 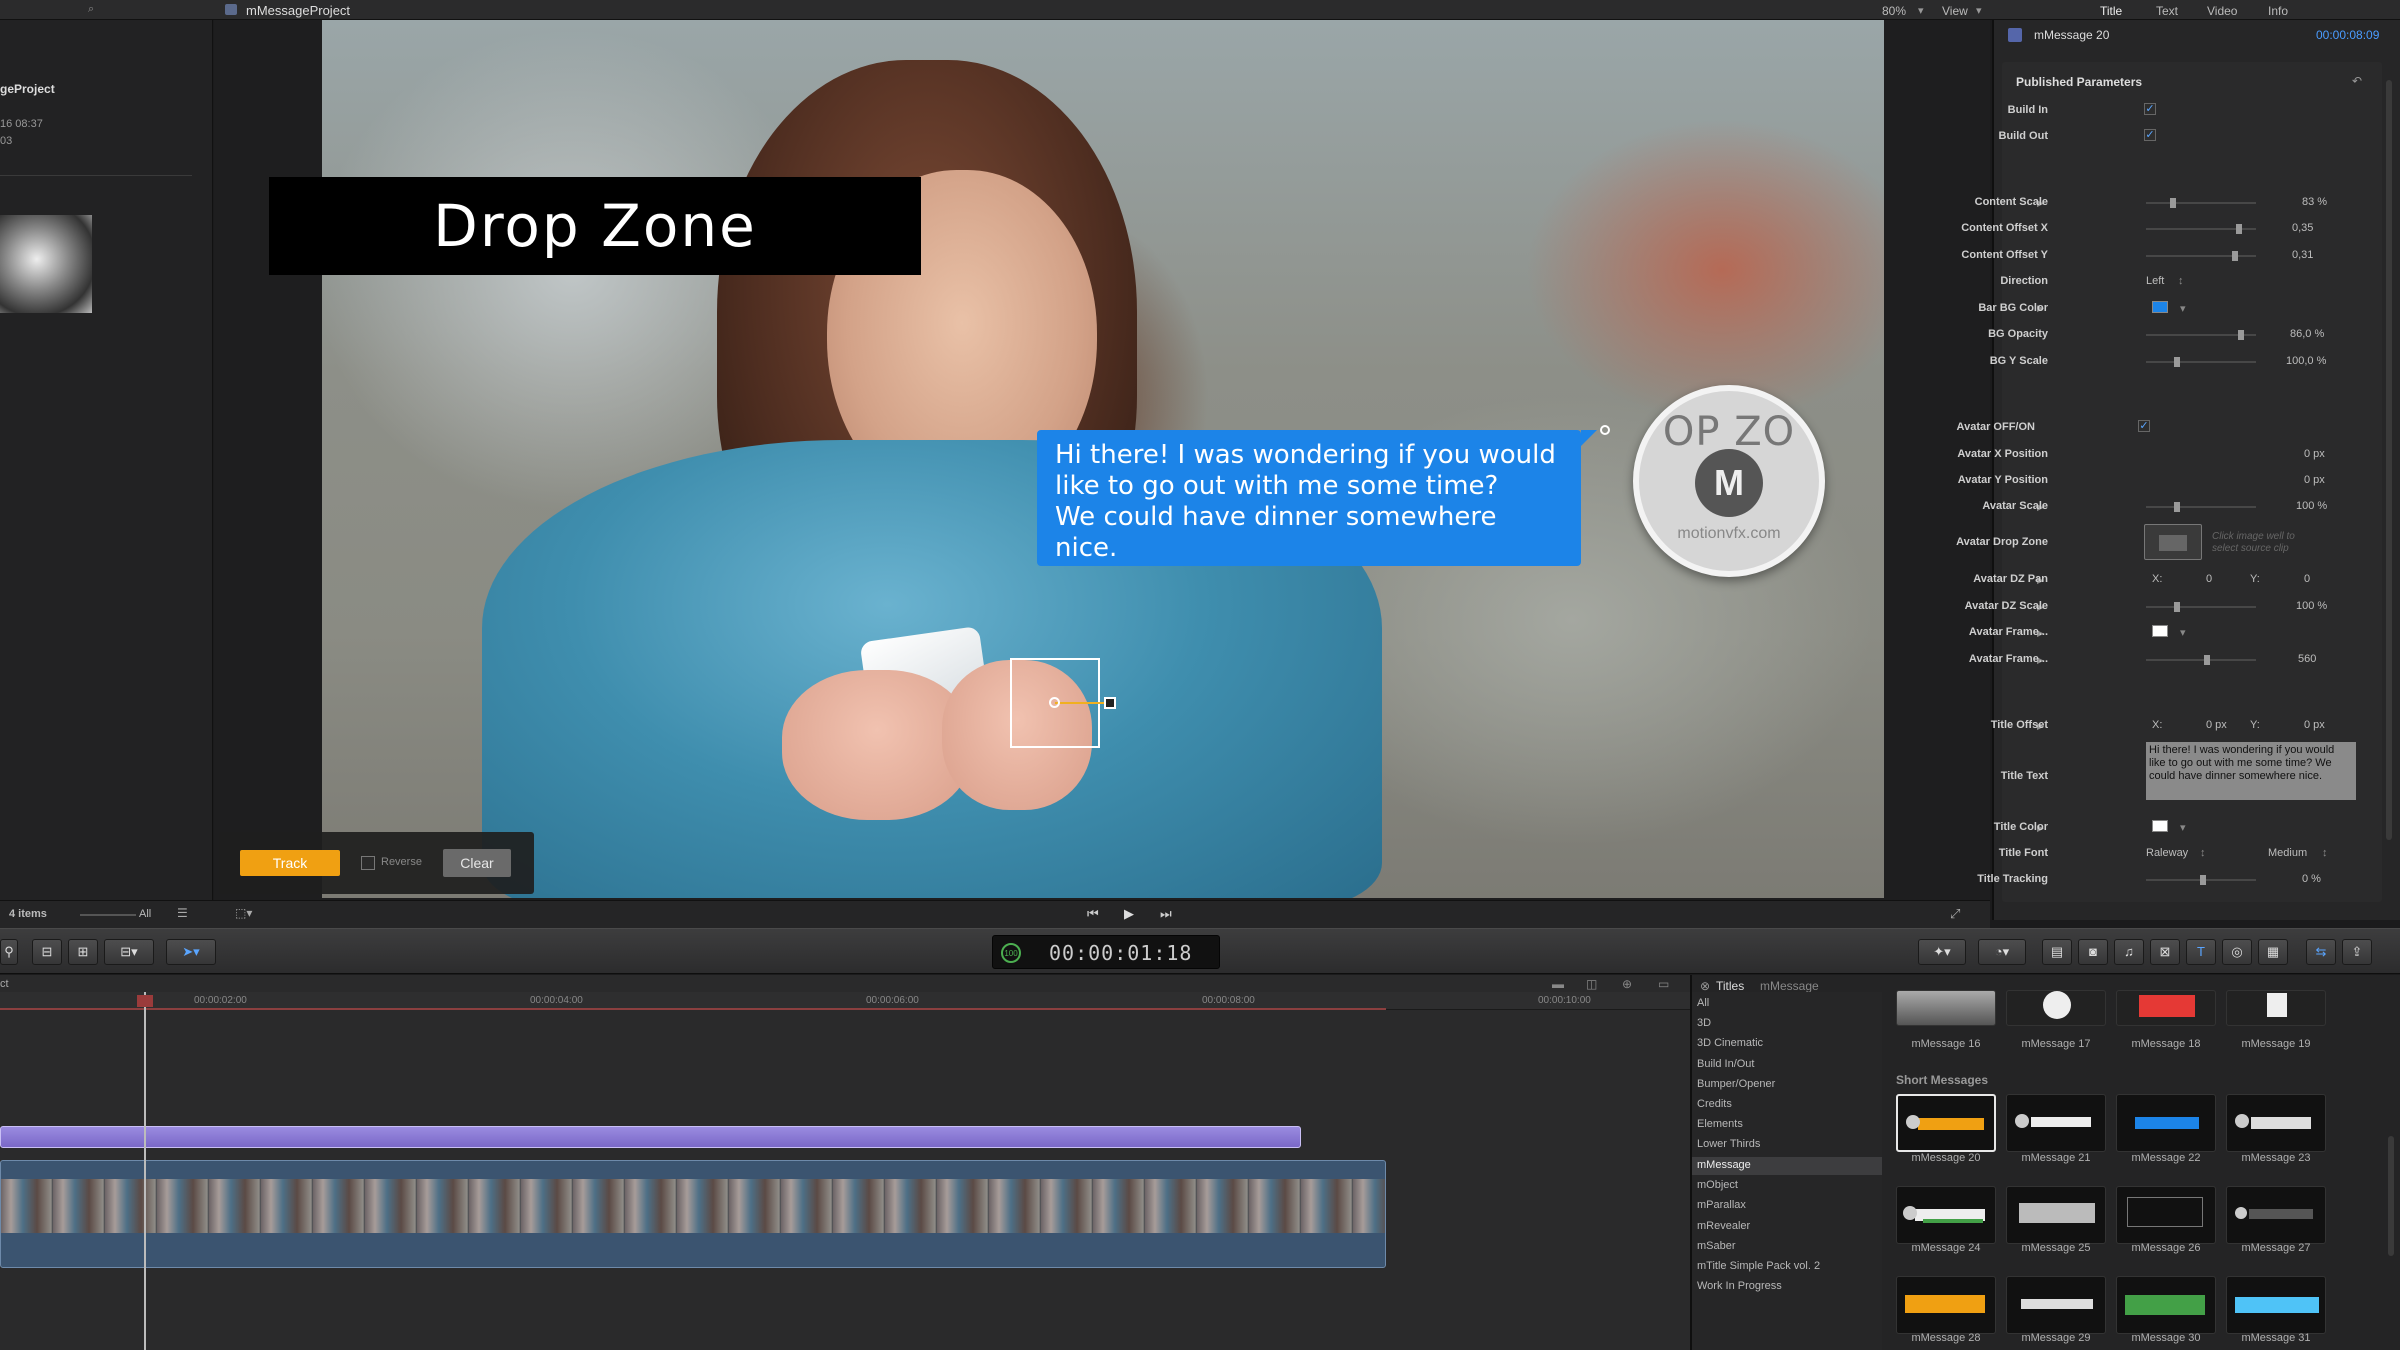 I want to click on build-out-checkbox: ✓, so click(x=2150, y=135).